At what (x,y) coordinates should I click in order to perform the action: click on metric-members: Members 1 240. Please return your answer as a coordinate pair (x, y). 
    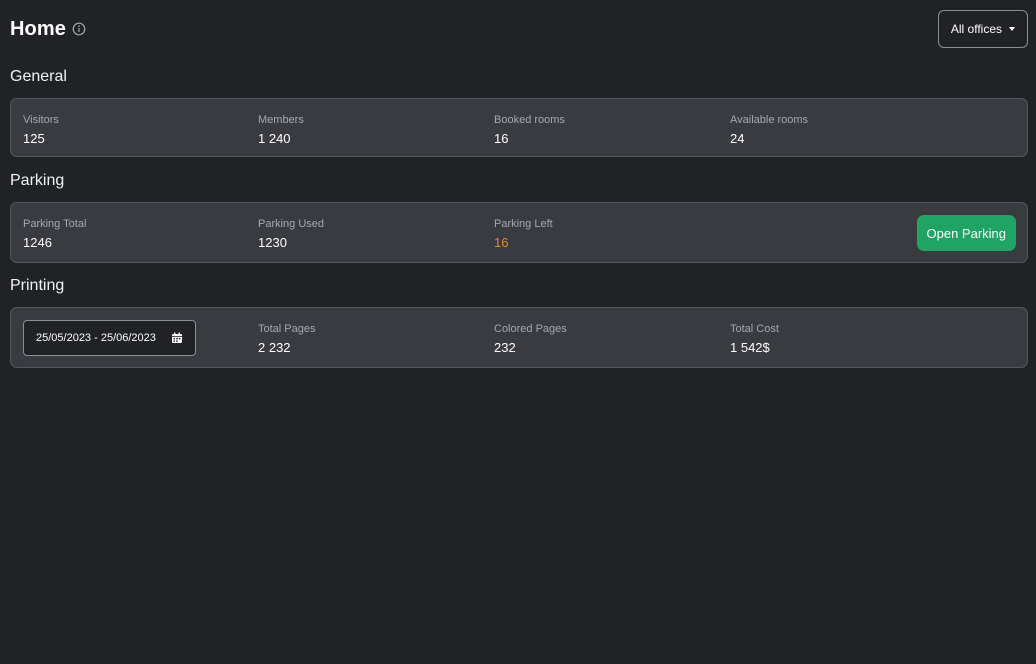
    Looking at the image, I should click on (281, 130).